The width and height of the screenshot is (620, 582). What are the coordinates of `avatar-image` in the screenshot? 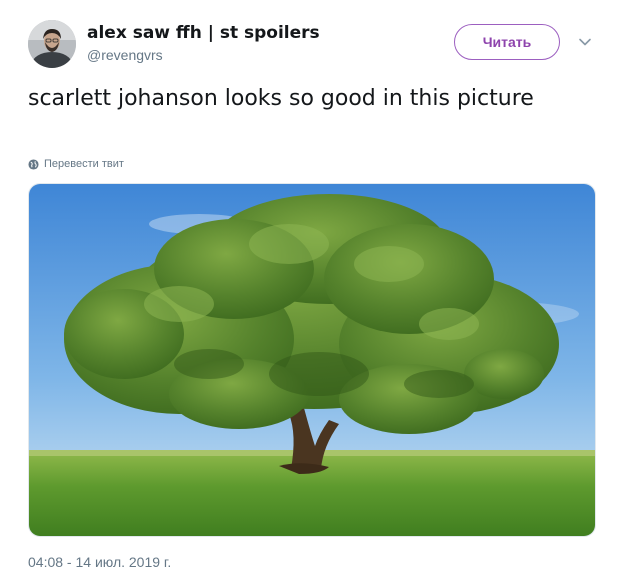 It's located at (52, 44).